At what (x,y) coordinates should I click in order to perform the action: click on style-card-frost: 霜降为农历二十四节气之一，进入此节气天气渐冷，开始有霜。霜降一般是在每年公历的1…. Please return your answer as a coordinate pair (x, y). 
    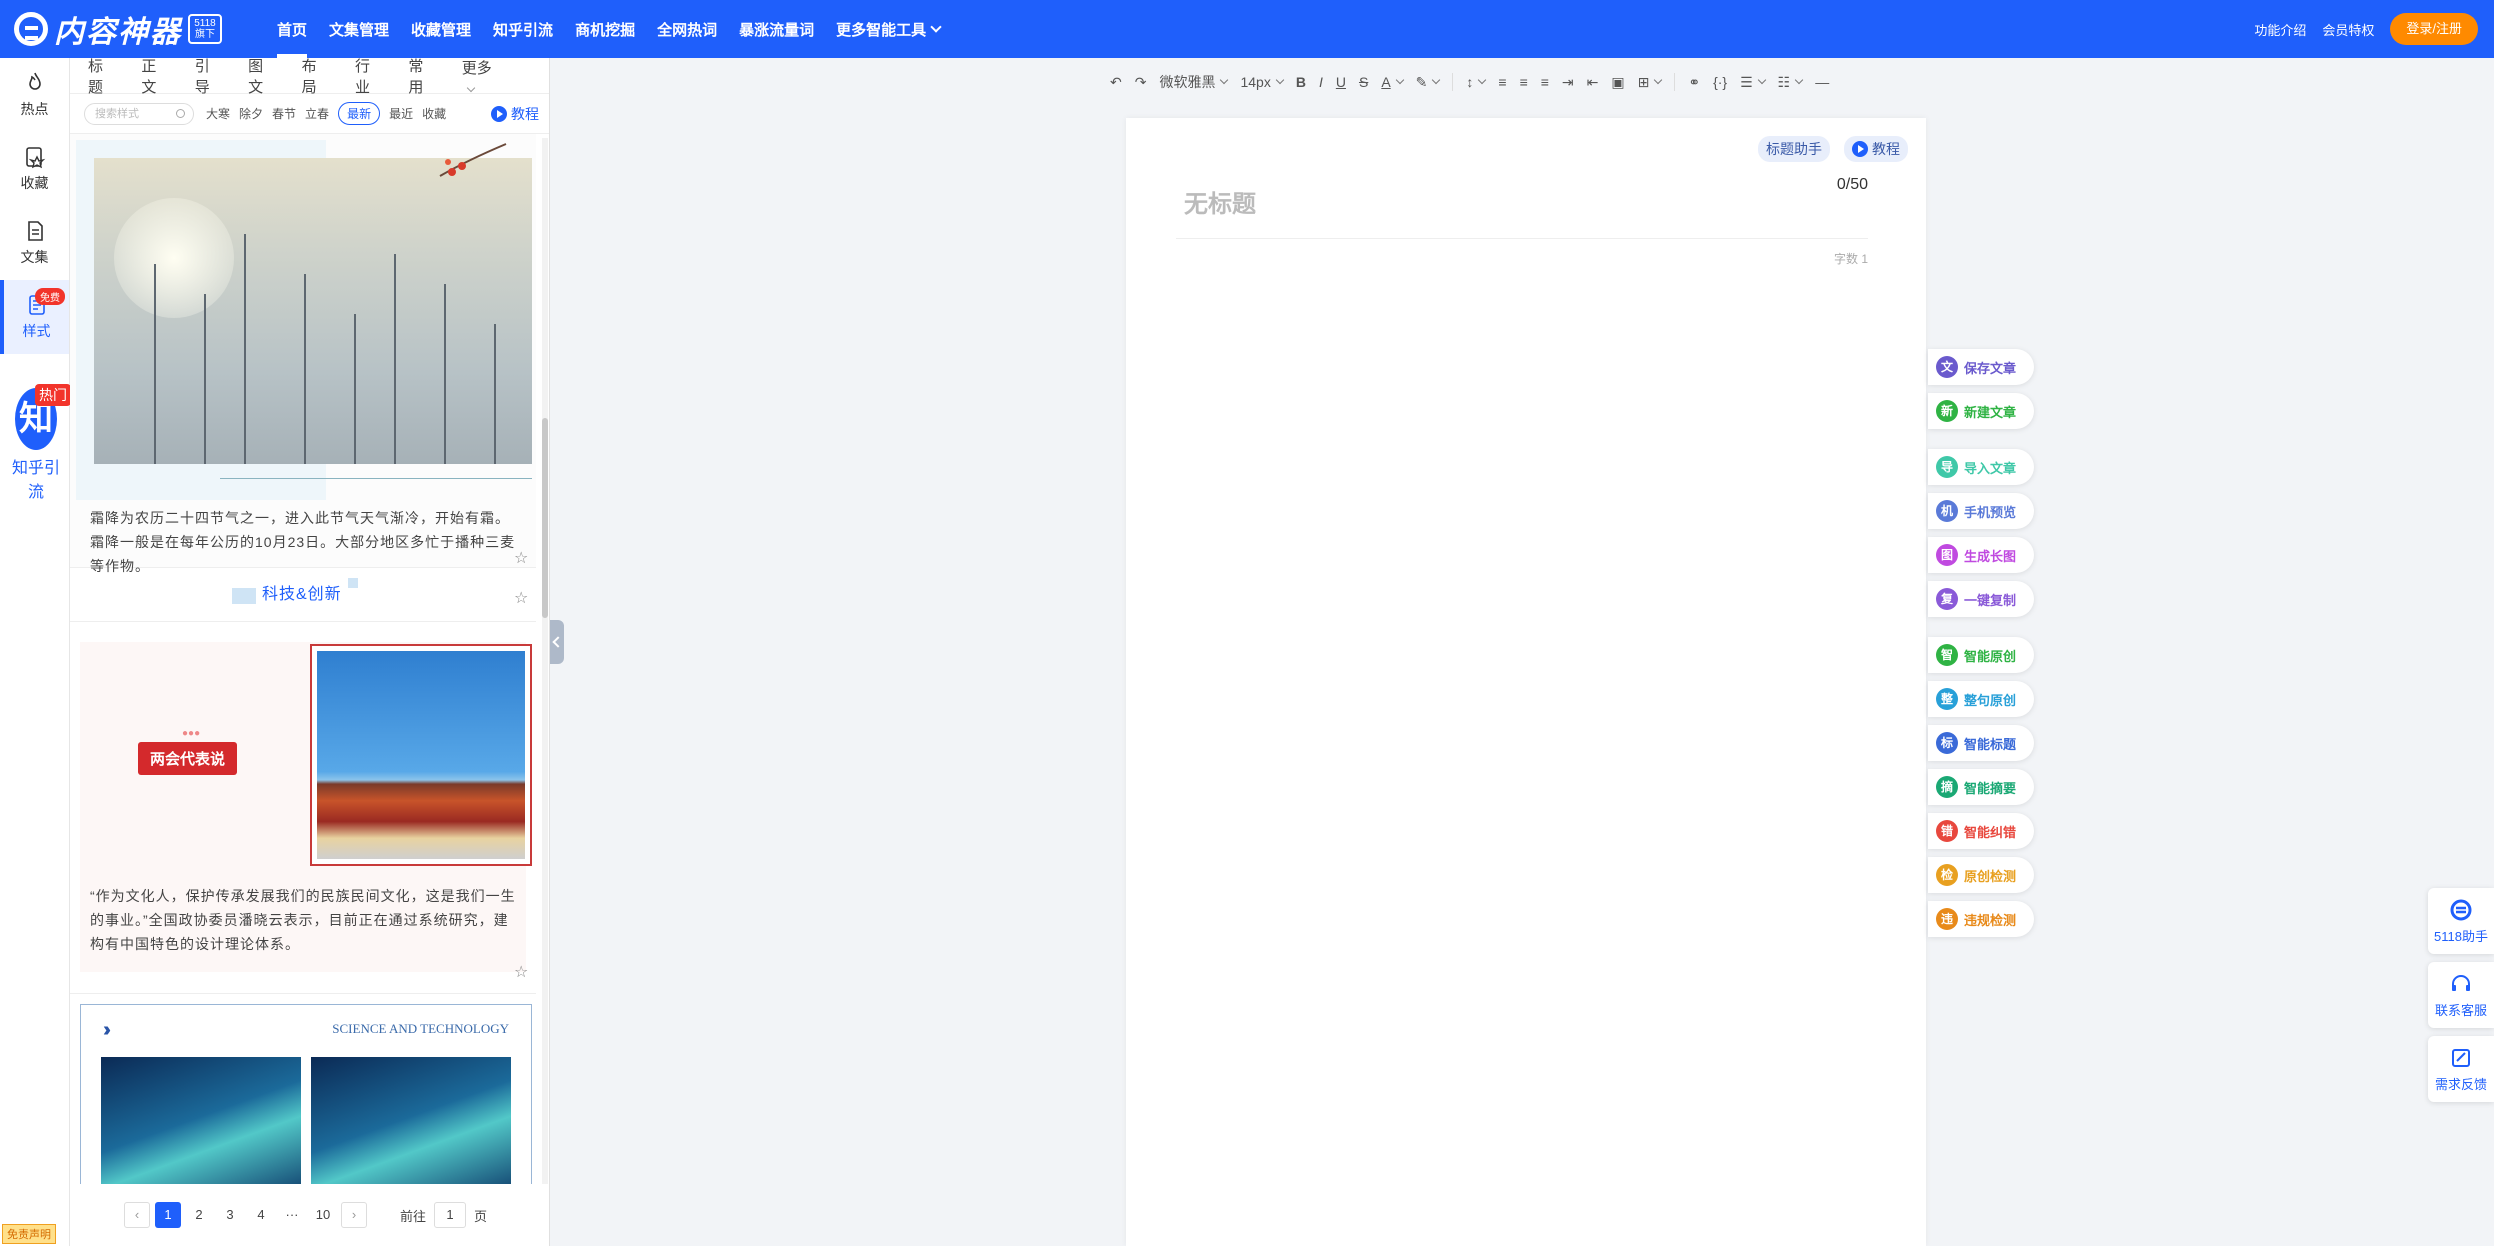
    Looking at the image, I should click on (303, 354).